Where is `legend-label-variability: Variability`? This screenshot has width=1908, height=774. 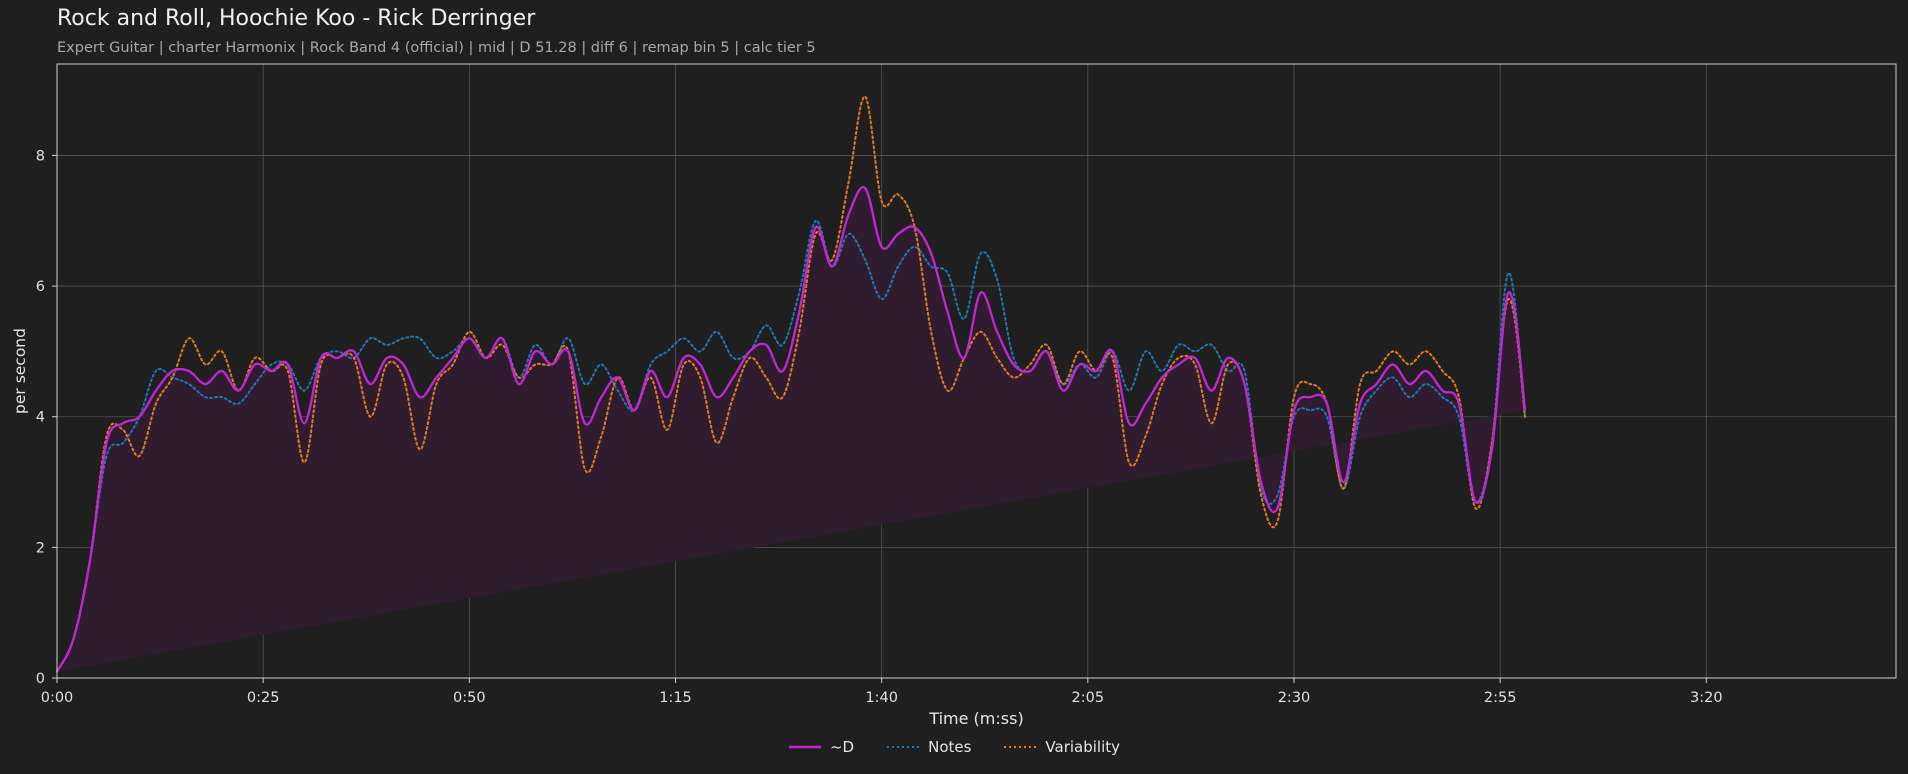 legend-label-variability: Variability is located at coordinates (1083, 747).